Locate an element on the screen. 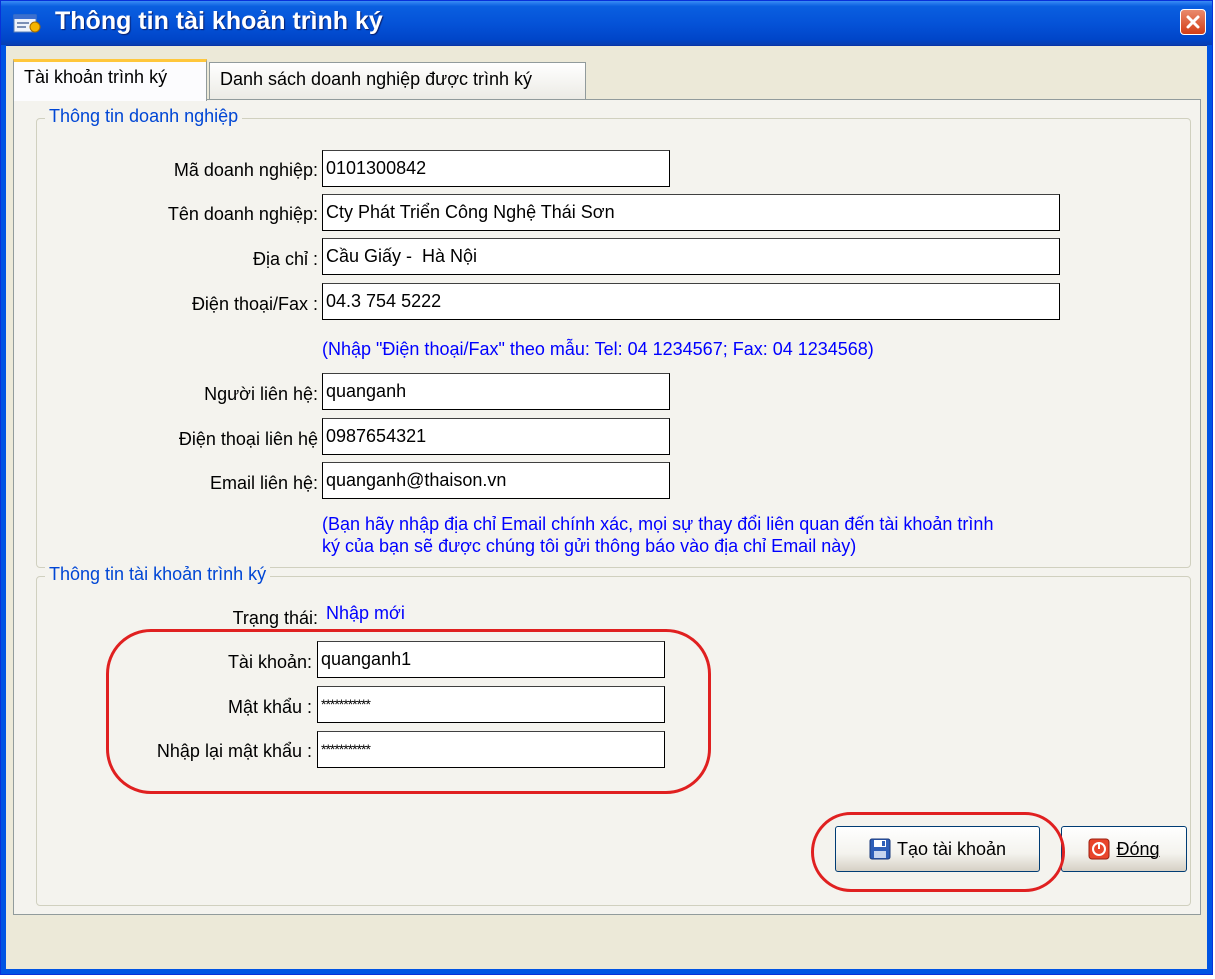  window-border-bottom is located at coordinates (606, 971).